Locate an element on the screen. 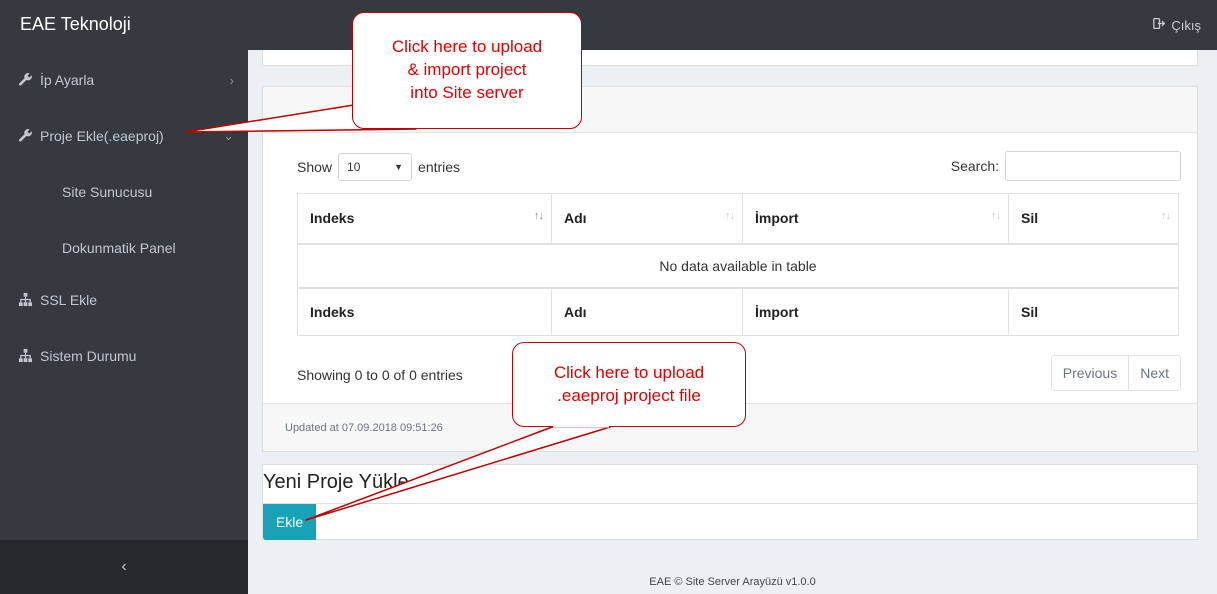  entries-select: 10 ▼ is located at coordinates (375, 167).